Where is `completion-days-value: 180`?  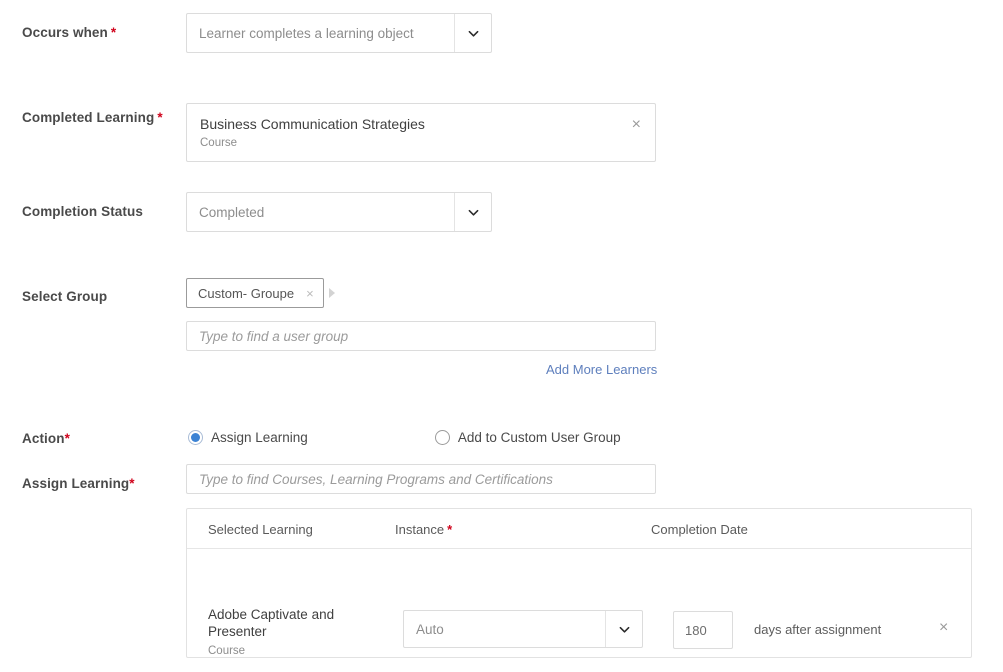
completion-days-value: 180 is located at coordinates (696, 630).